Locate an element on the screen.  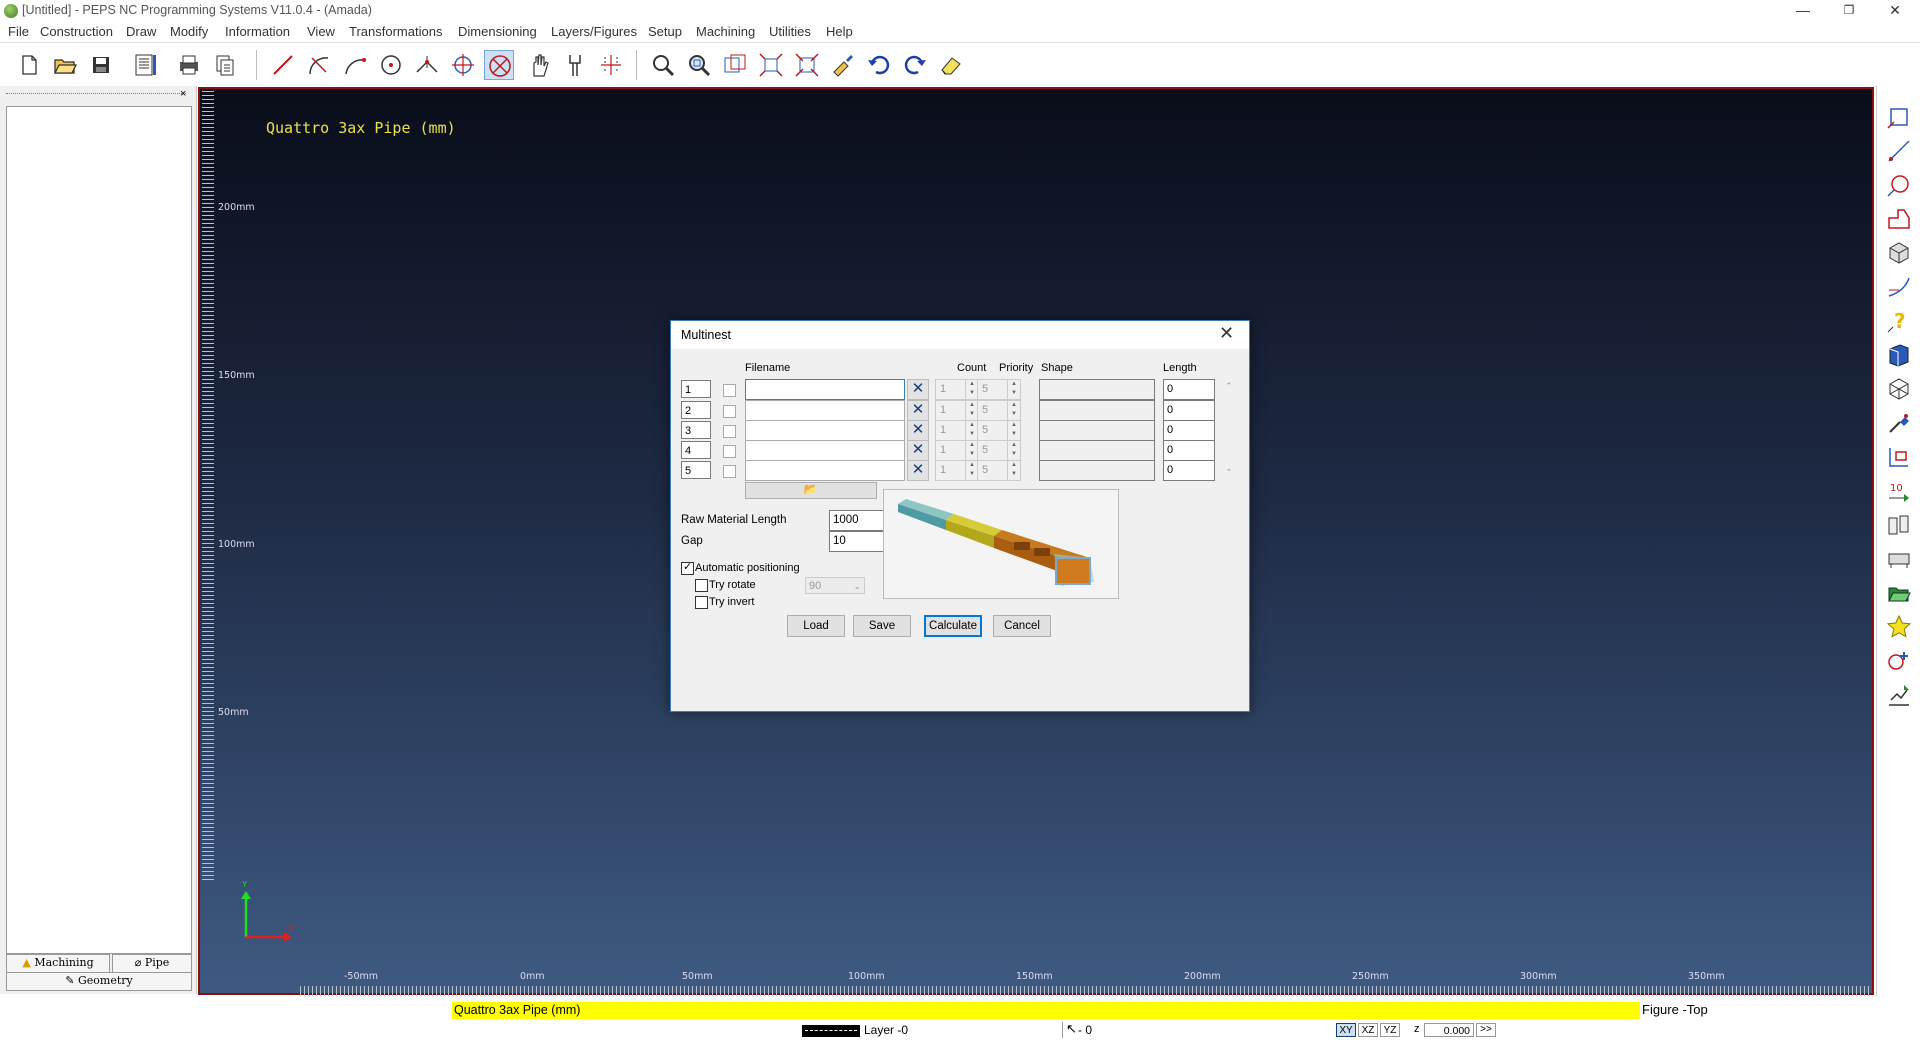
try-rotate-checkbox is located at coordinates (701, 585).